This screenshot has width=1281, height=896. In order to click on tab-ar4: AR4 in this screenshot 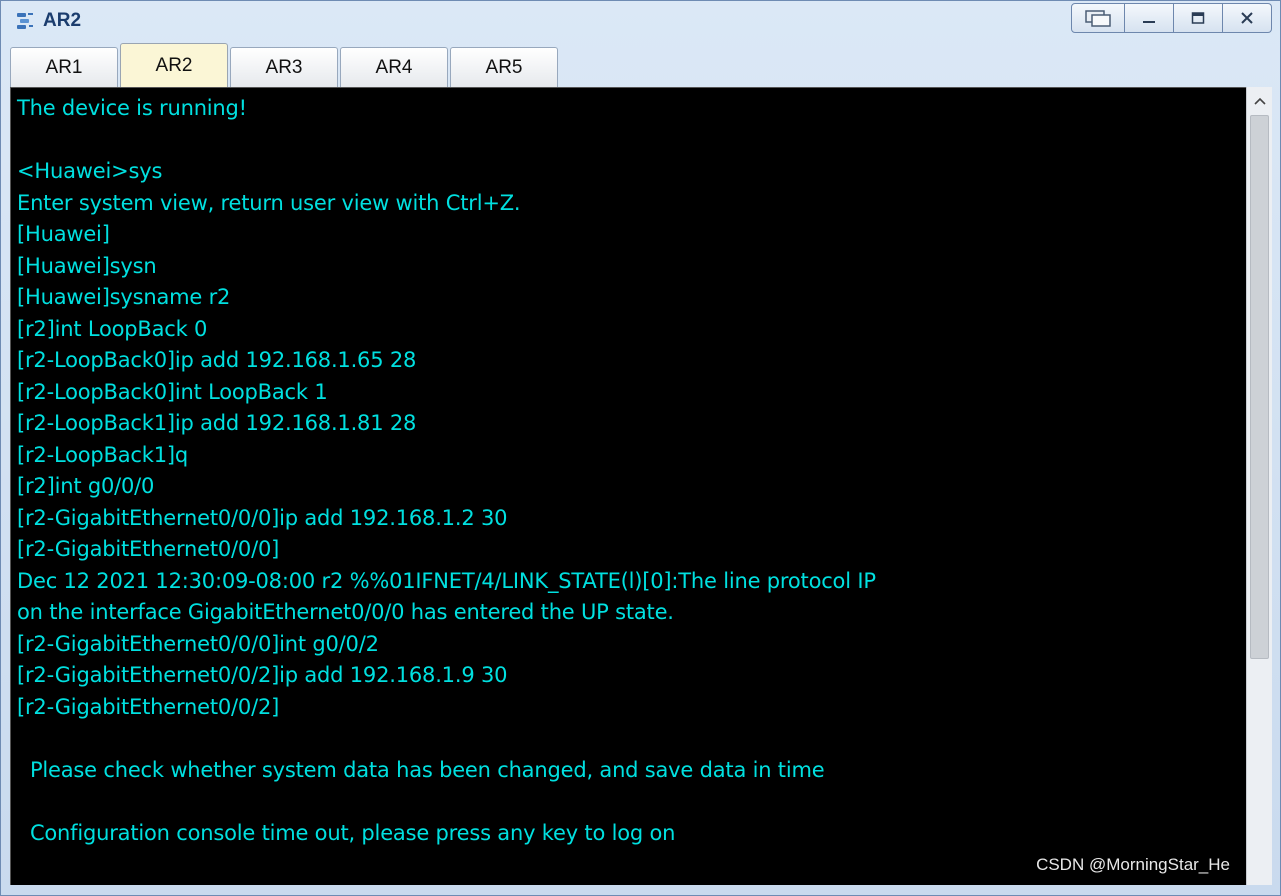, I will do `click(394, 67)`.